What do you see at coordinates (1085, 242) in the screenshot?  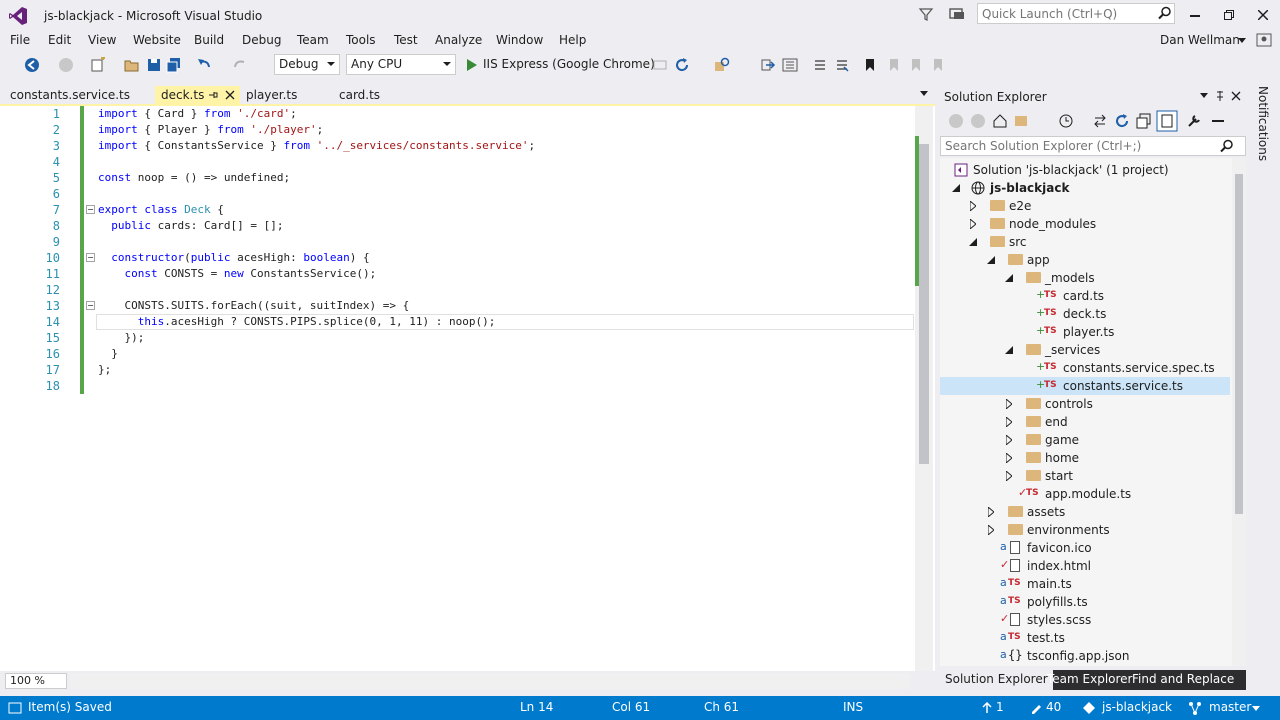 I see `tree-item-folder: src` at bounding box center [1085, 242].